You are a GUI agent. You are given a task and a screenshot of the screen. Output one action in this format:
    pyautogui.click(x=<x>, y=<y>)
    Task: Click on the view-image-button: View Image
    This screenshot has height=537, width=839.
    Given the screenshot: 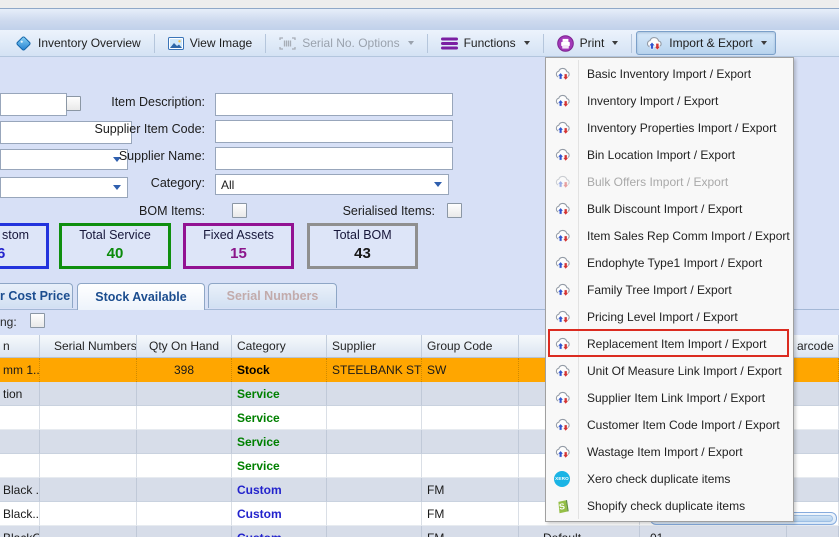 What is the action you would take?
    pyautogui.click(x=210, y=43)
    